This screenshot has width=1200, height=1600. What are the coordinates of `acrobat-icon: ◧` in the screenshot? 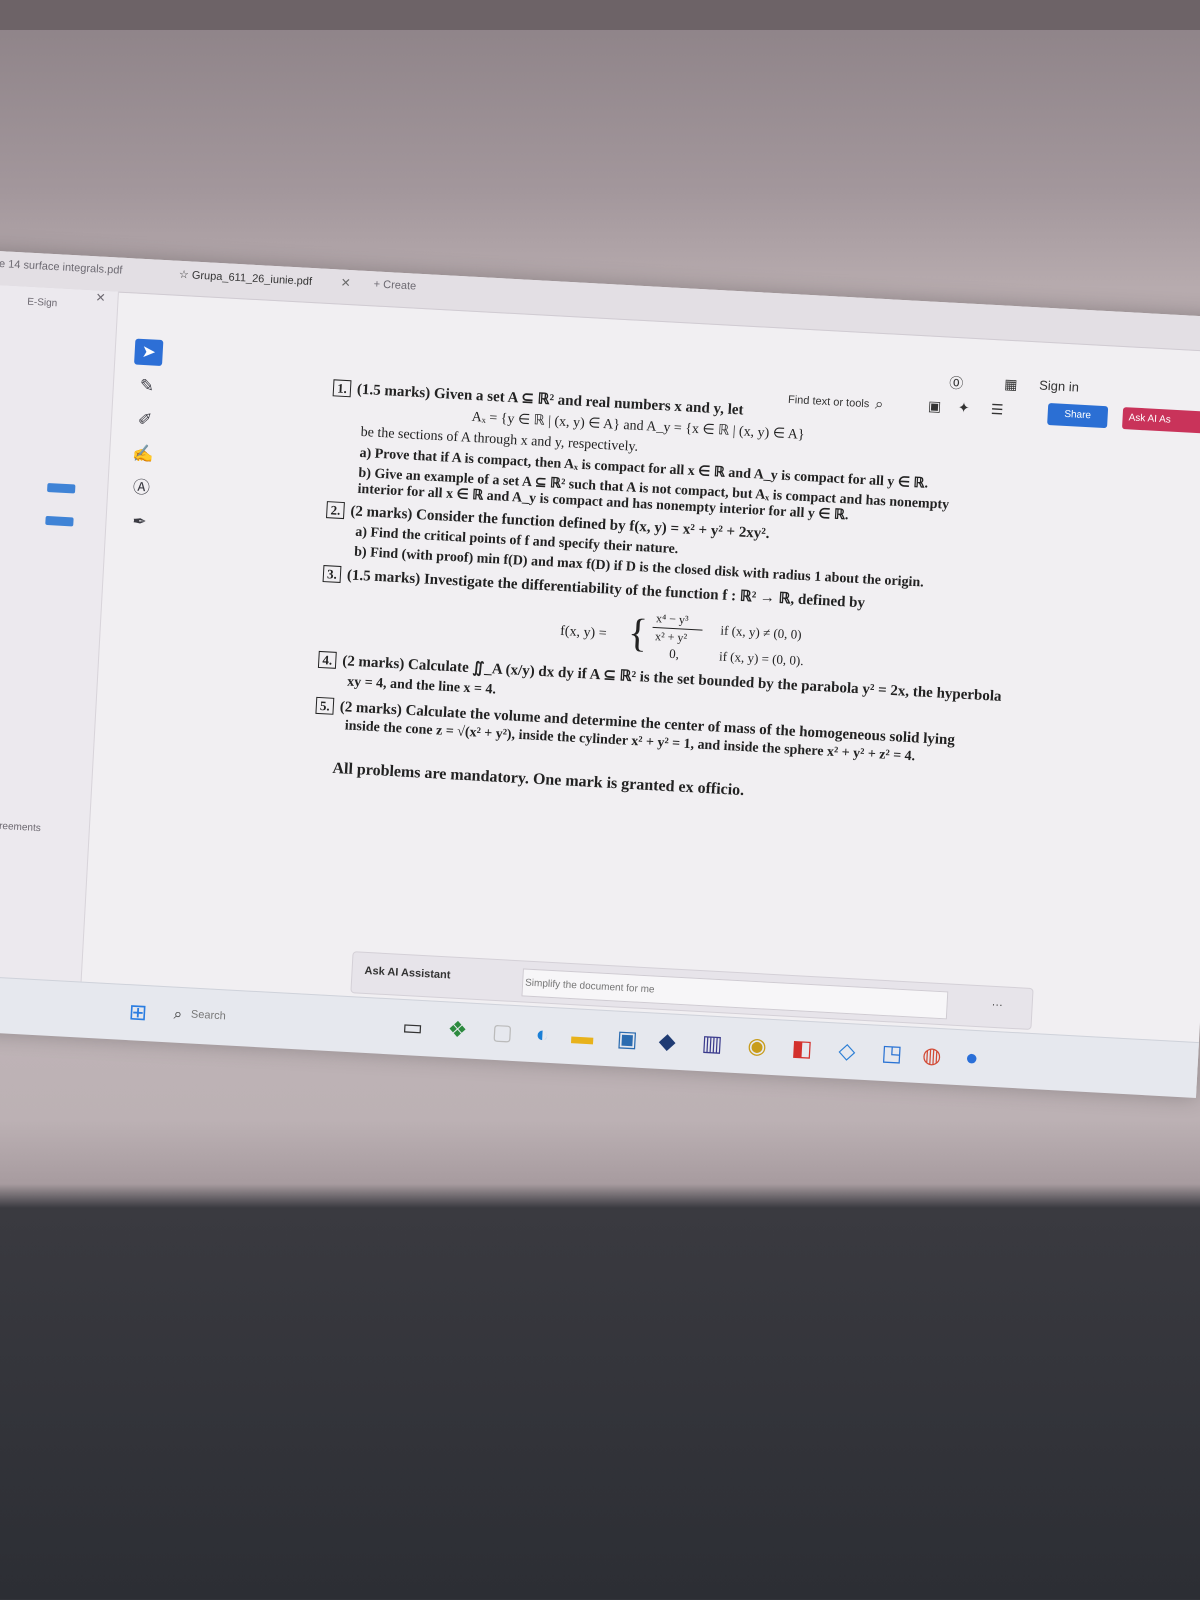 It's located at (801, 1048).